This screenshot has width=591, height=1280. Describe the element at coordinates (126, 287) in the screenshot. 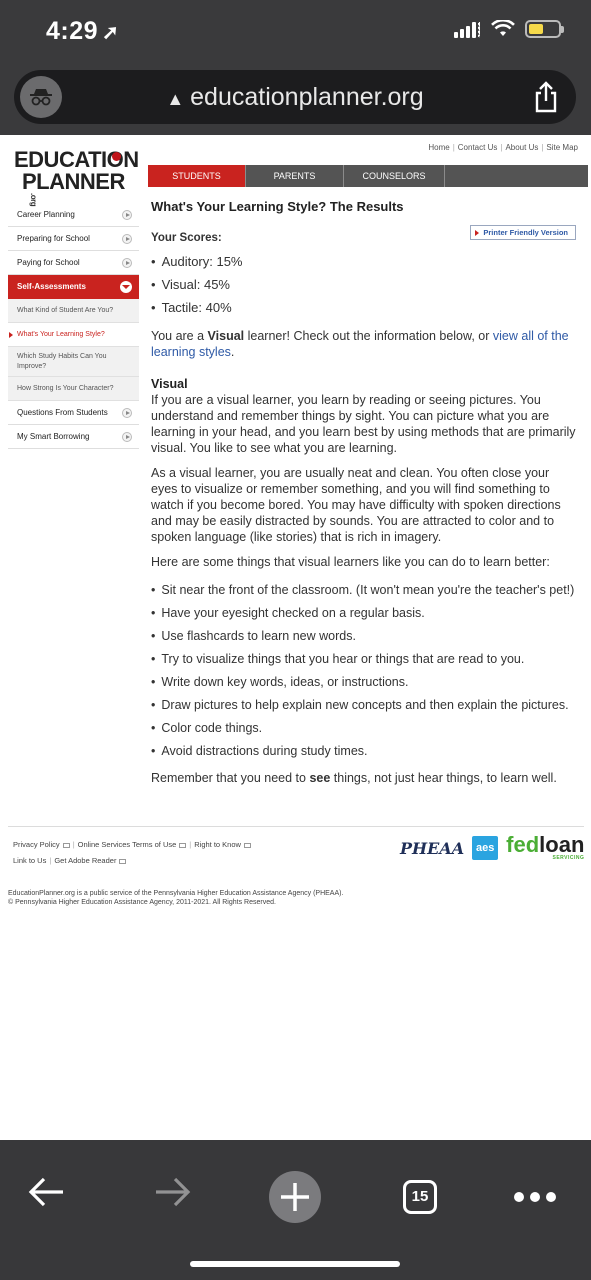

I see `chevron-down-icon` at that location.